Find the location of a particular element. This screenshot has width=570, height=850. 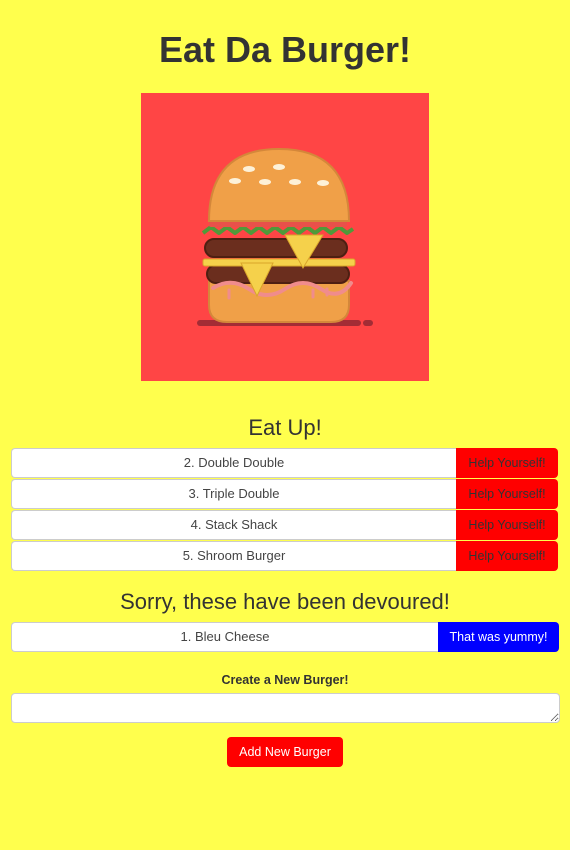

add-new-burger-button: Add New Burger is located at coordinates (285, 752).